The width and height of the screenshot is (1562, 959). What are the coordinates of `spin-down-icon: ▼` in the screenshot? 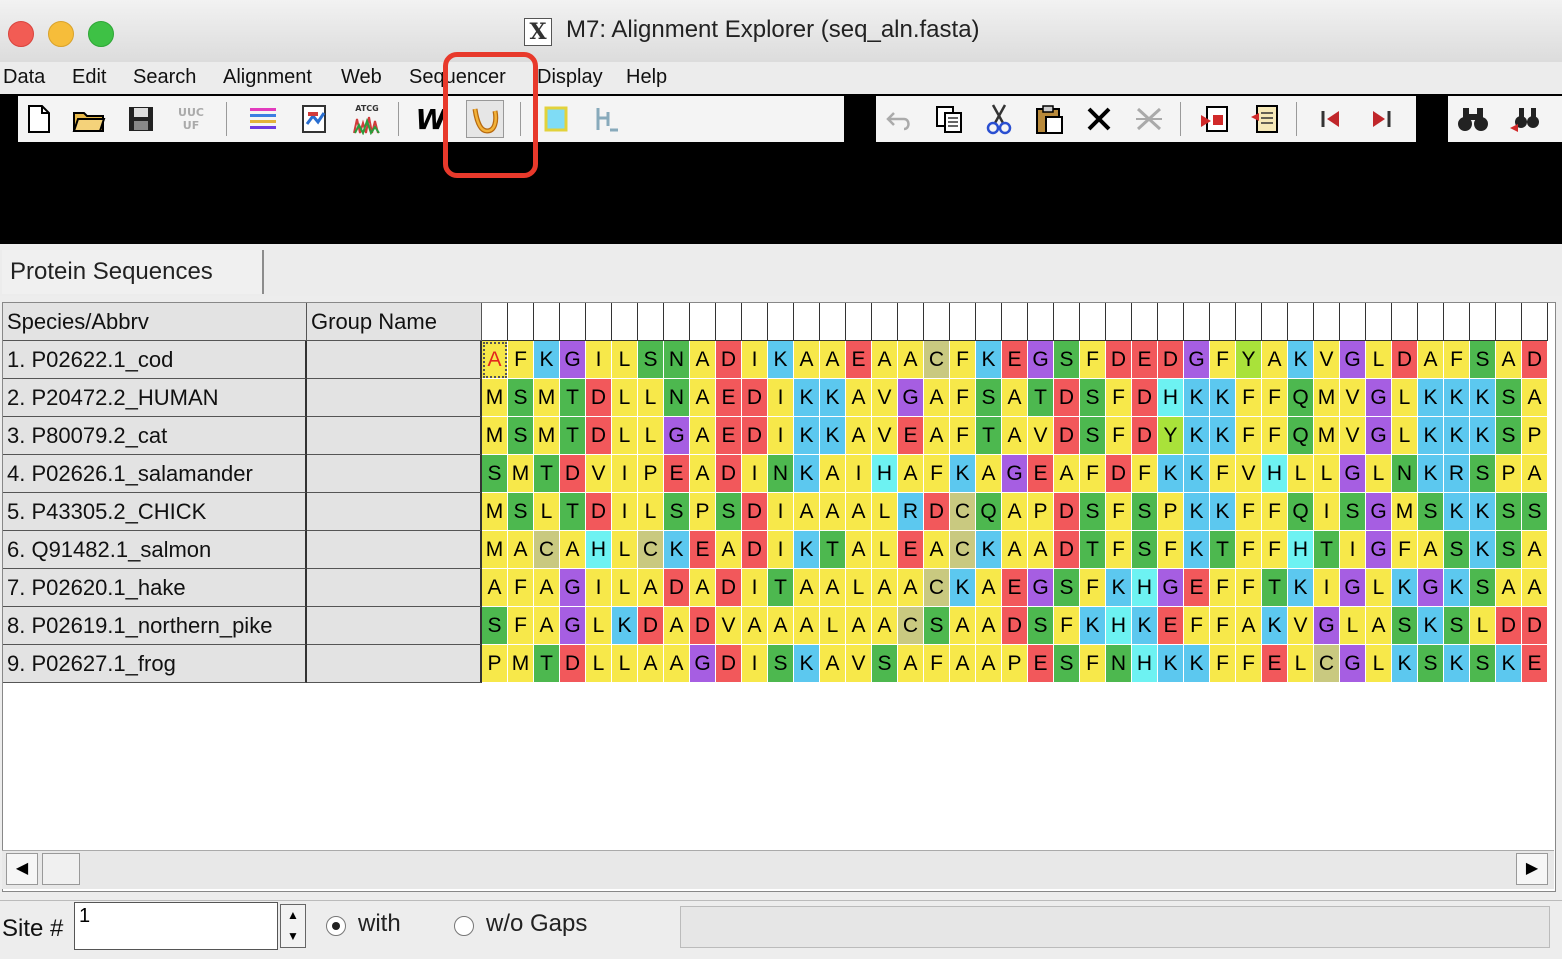 It's located at (293, 936).